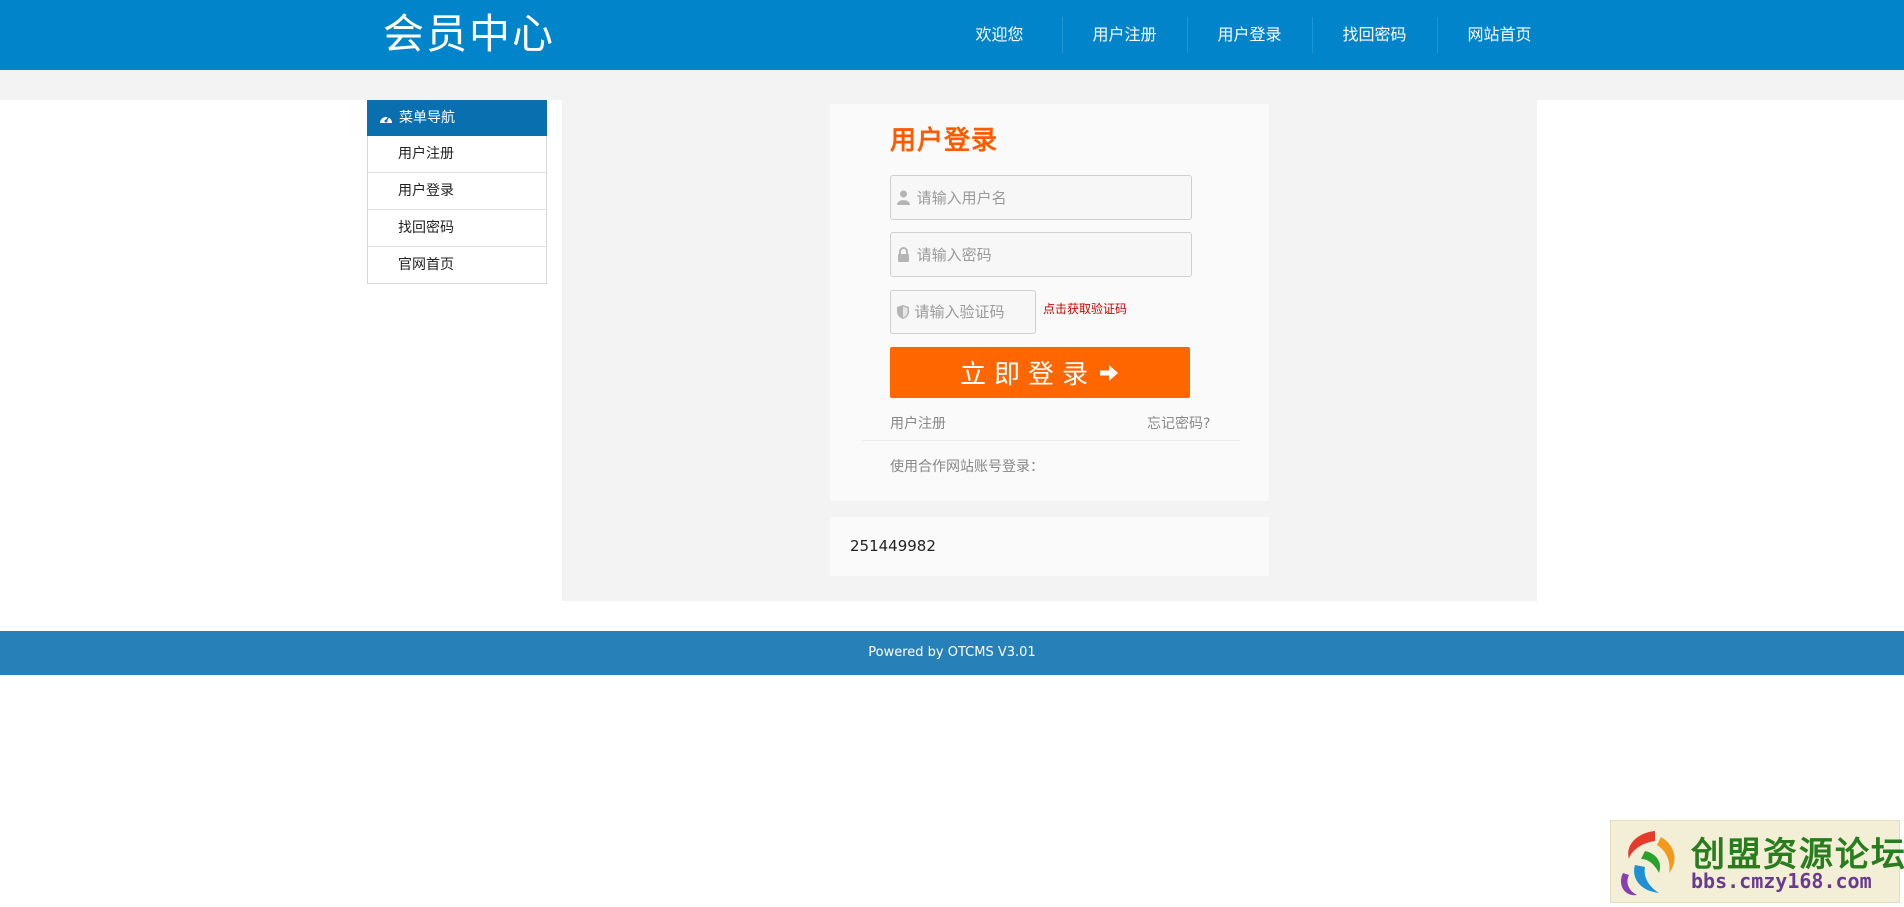 This screenshot has height=907, width=1904. Describe the element at coordinates (457, 154) in the screenshot. I see `sidebar-item-register: 用户注册` at that location.